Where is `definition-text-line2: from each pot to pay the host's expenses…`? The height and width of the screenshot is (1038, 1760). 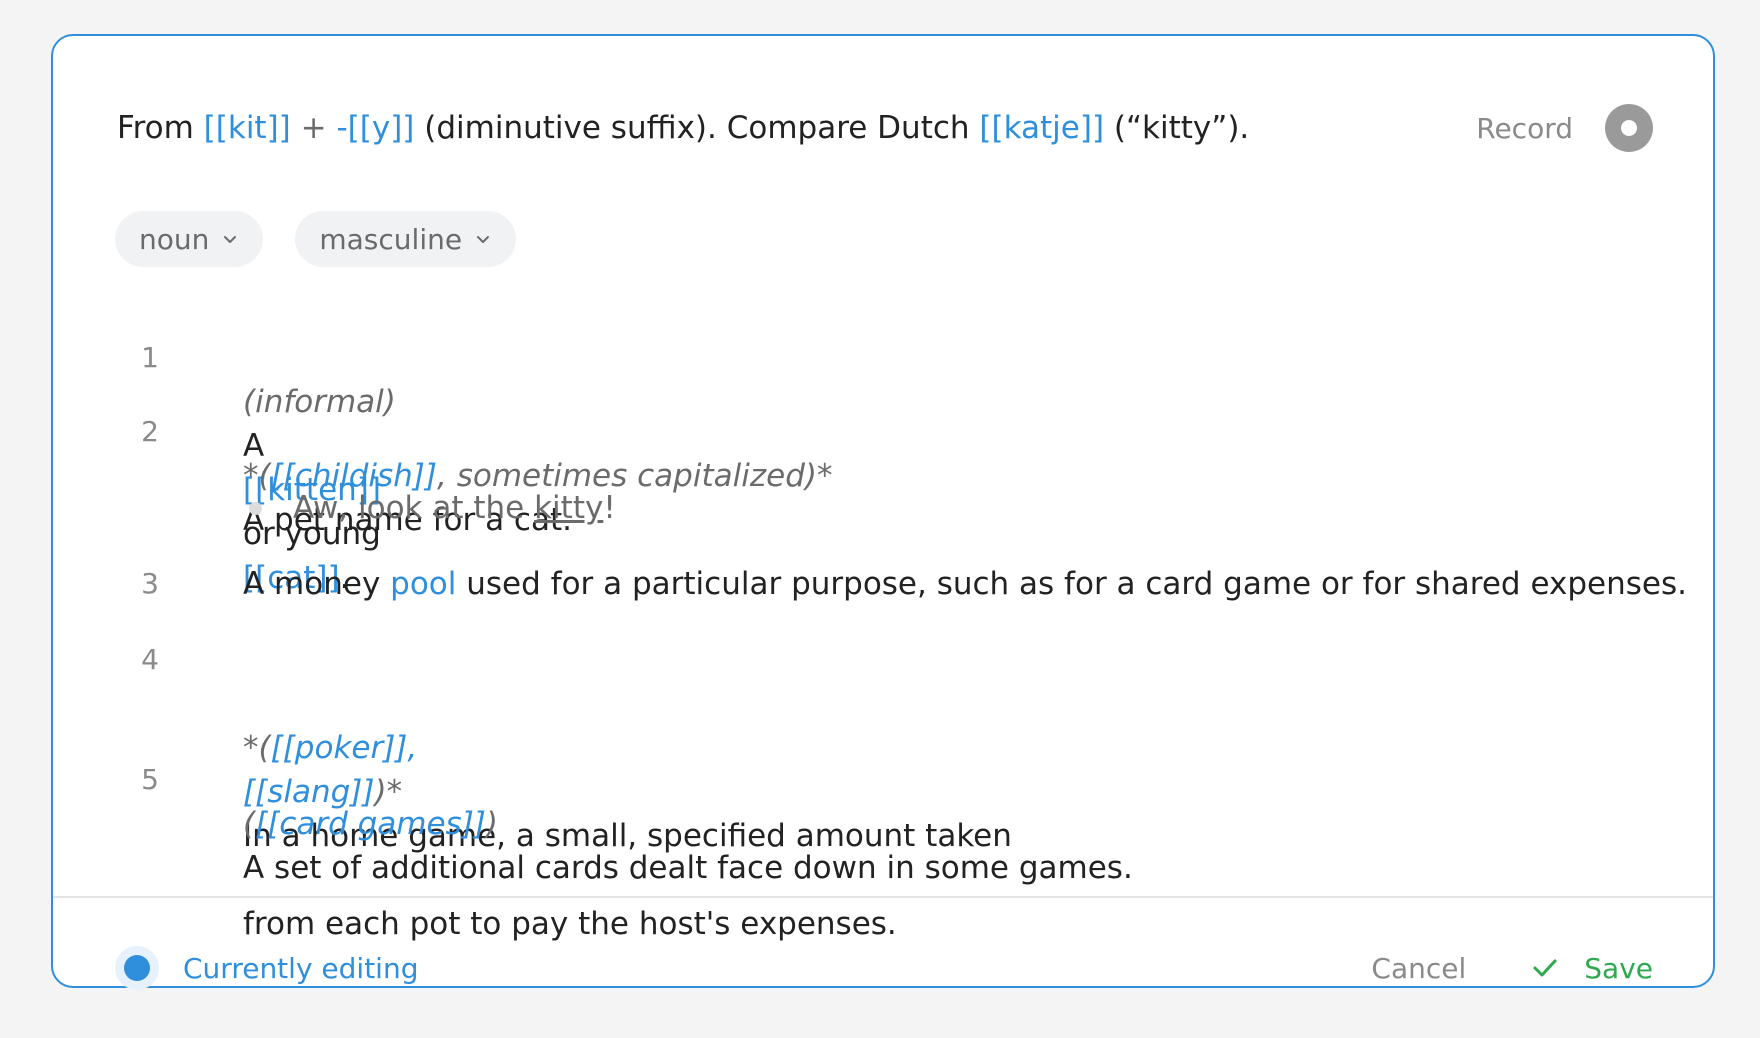 definition-text-line2: from each pot to pay the host's expenses… is located at coordinates (570, 924).